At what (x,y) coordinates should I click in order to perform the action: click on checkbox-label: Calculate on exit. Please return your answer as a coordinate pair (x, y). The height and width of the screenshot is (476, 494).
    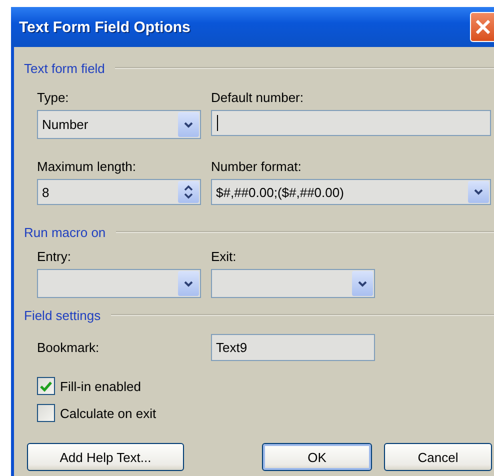
    Looking at the image, I should click on (108, 413).